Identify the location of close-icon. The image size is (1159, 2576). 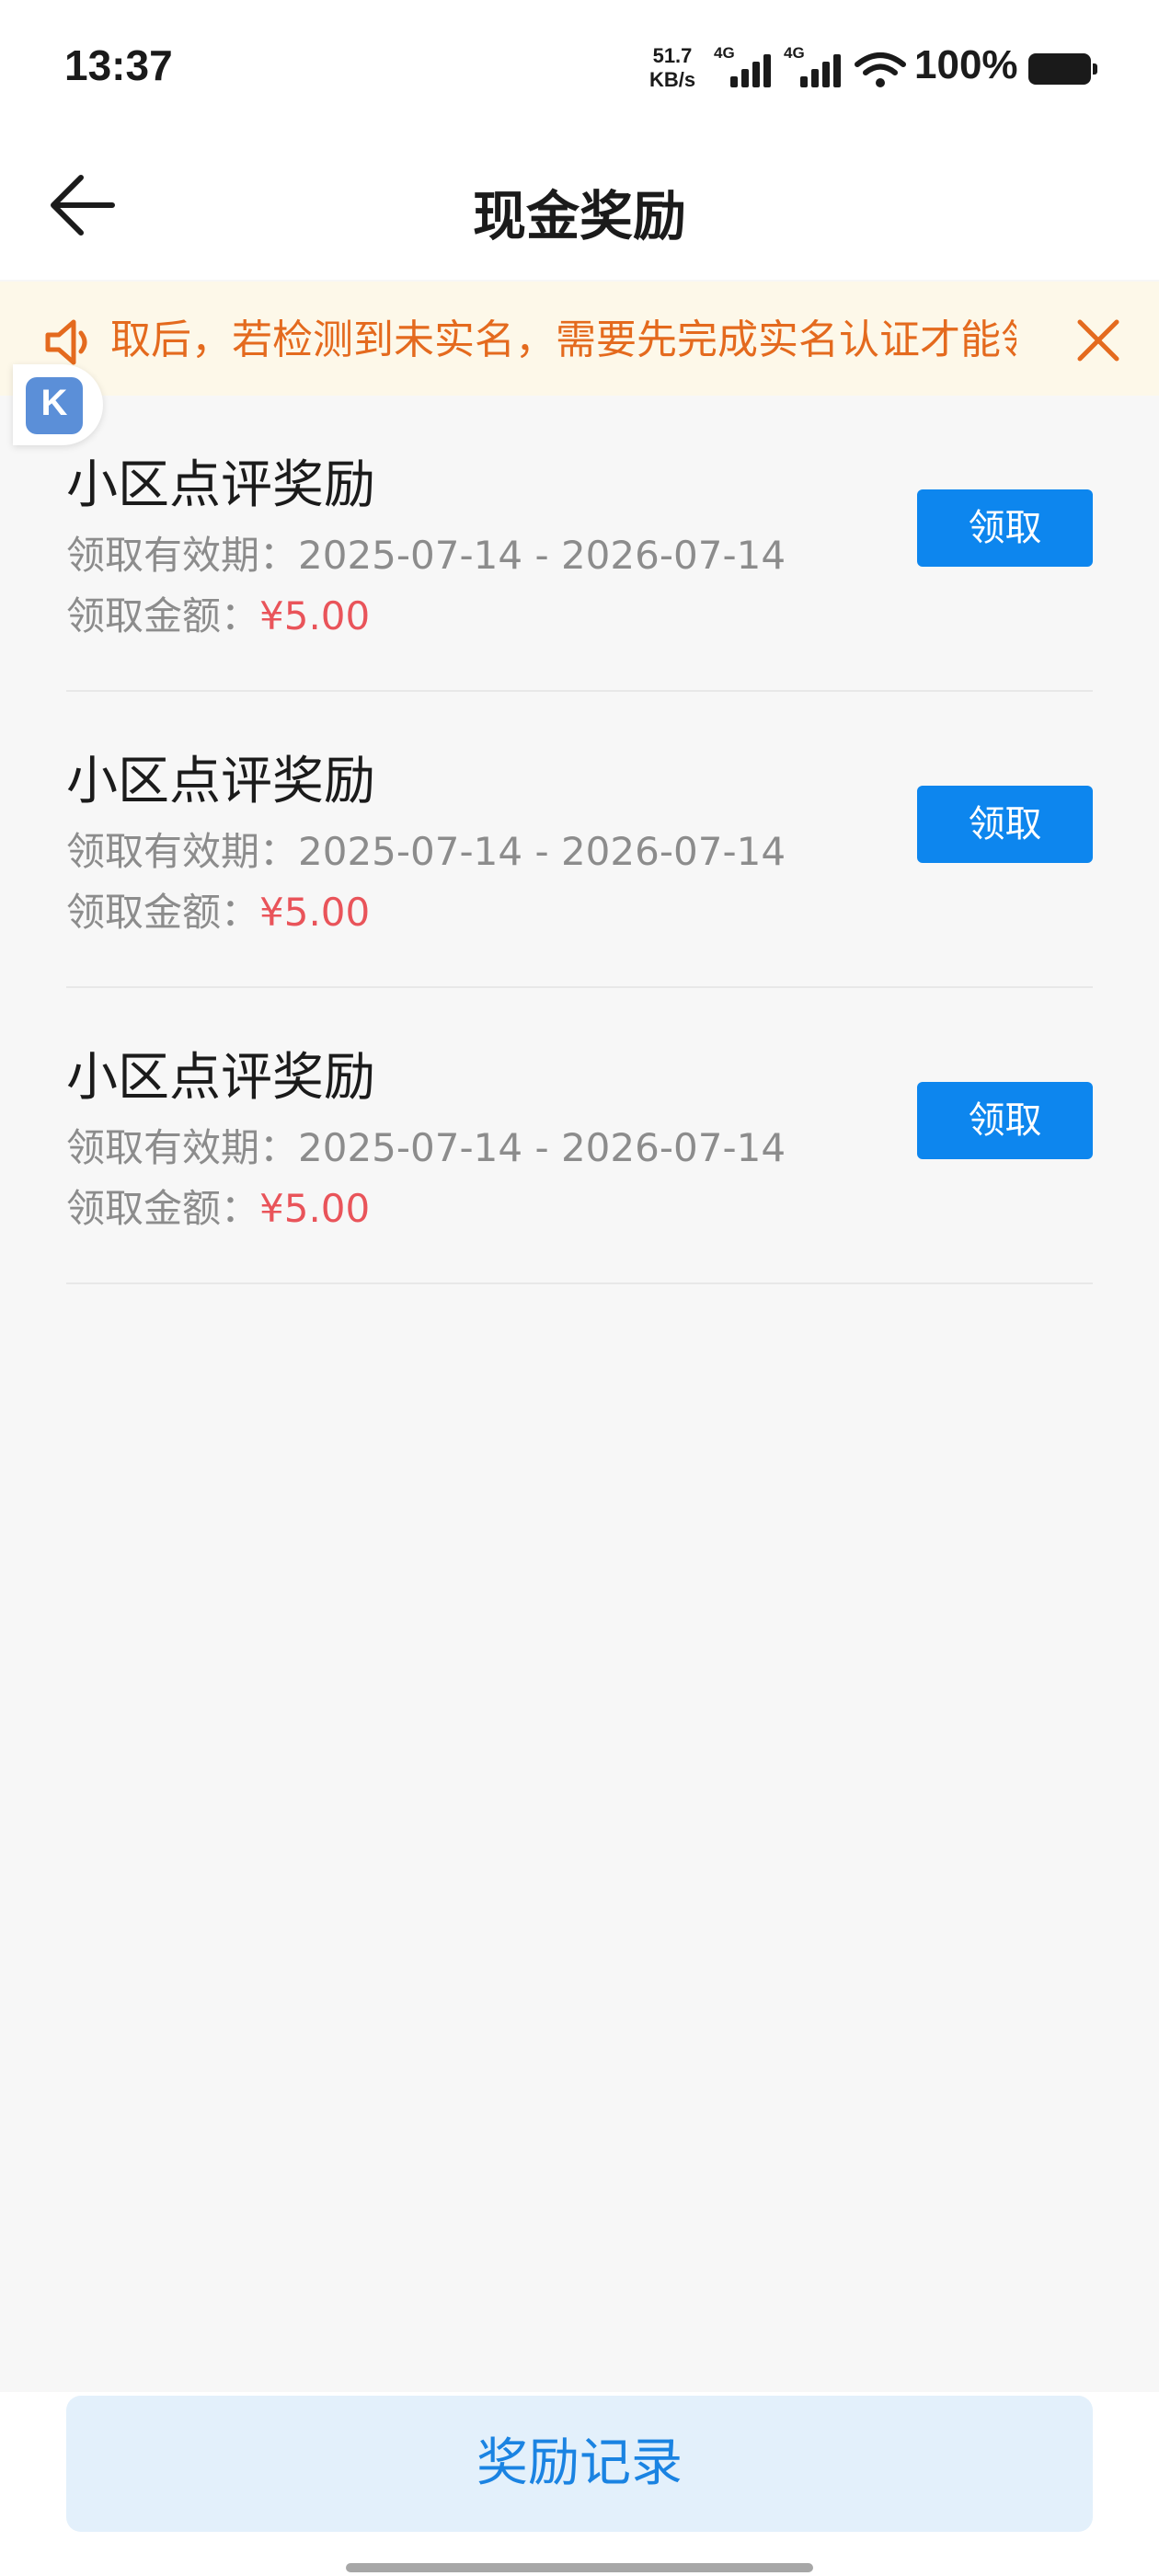
(1098, 340).